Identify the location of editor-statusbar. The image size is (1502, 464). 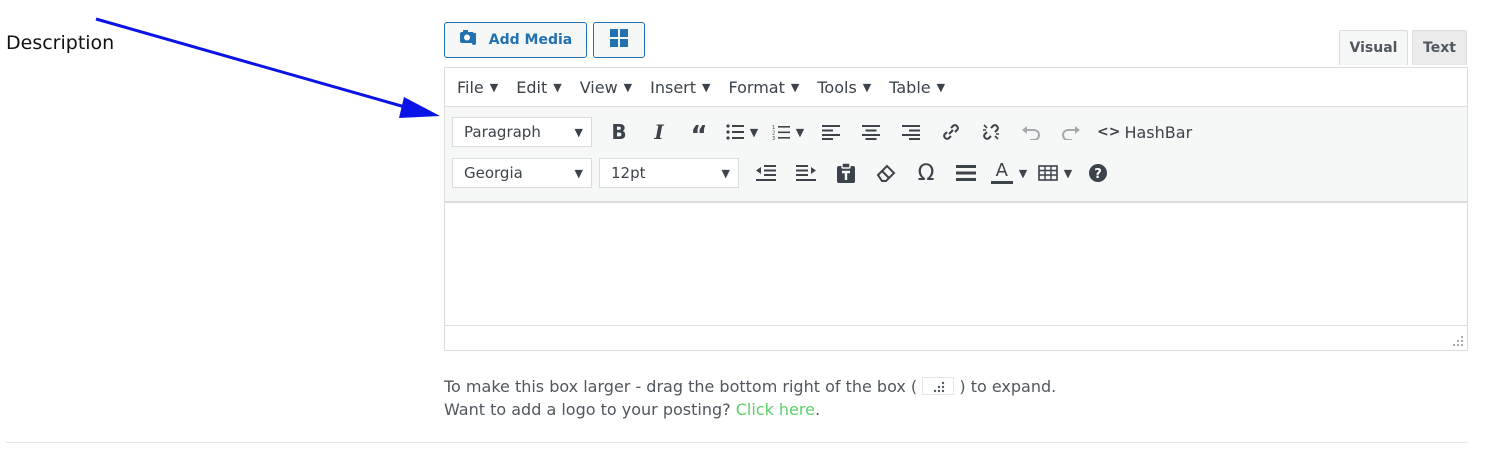
(956, 338).